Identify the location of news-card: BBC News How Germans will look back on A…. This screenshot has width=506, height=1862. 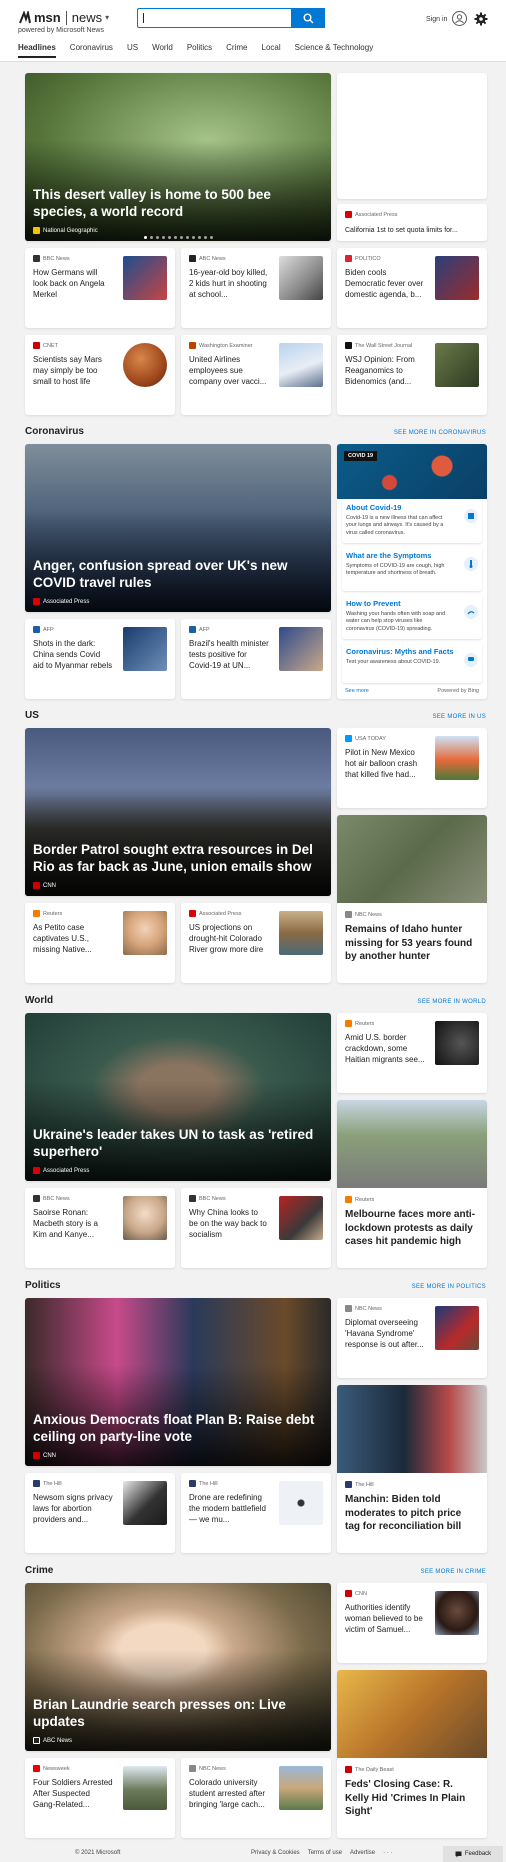
(100, 288).